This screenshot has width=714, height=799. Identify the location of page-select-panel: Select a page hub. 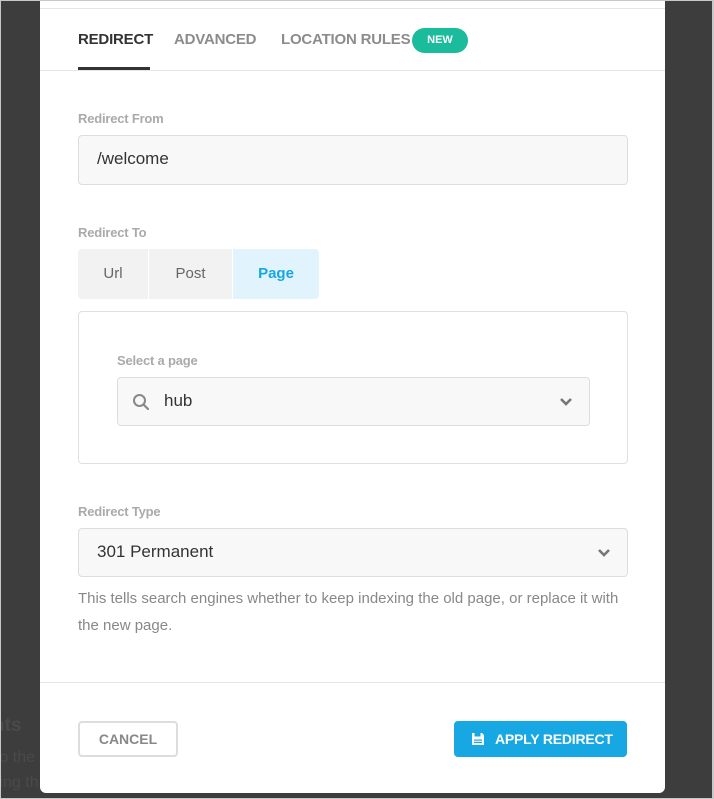
(353, 387).